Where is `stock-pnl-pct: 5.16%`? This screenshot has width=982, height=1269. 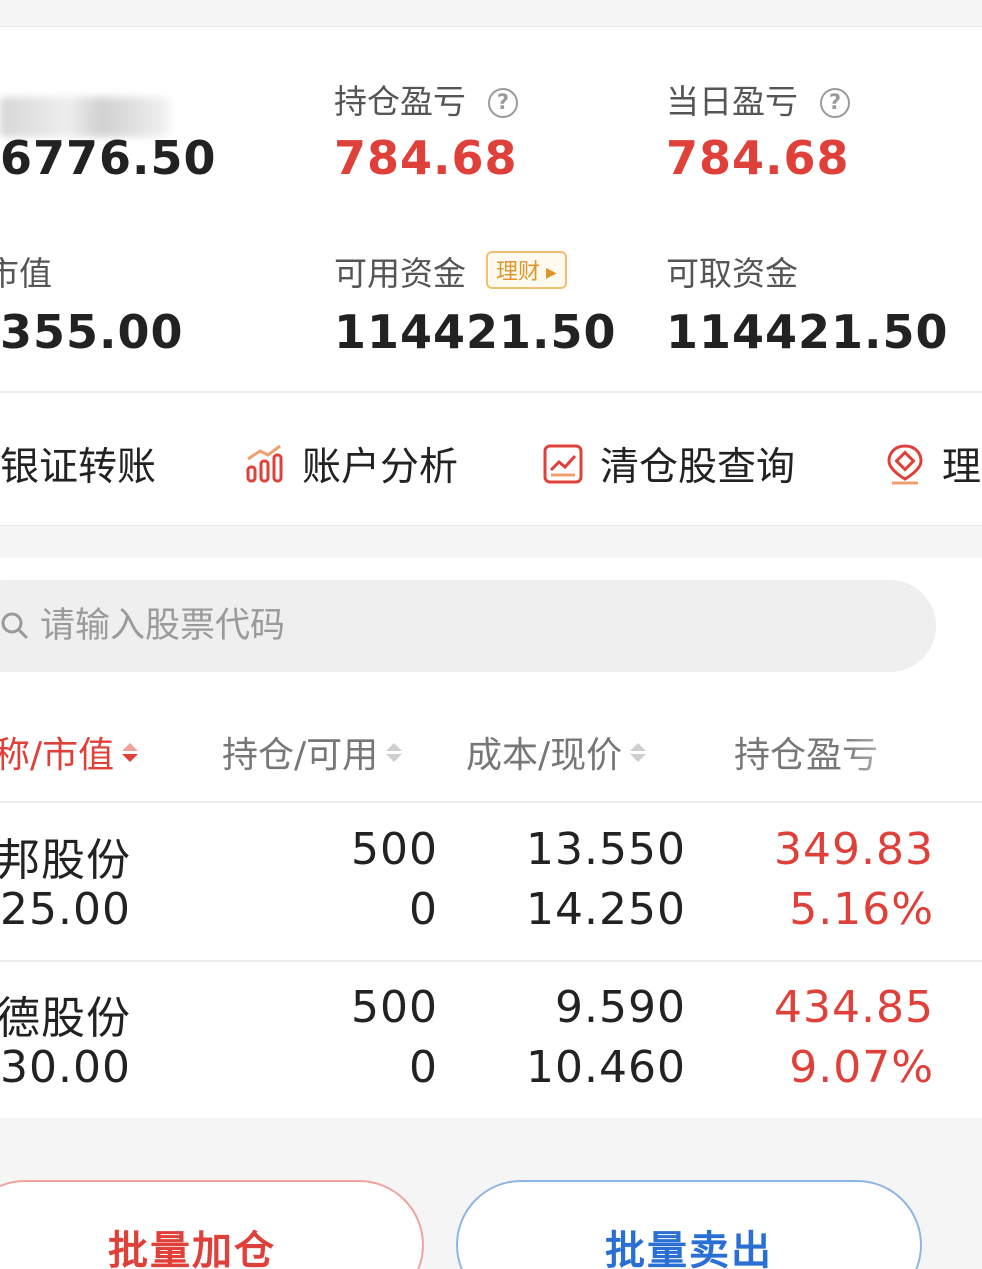
stock-pnl-pct: 5.16% is located at coordinates (861, 909).